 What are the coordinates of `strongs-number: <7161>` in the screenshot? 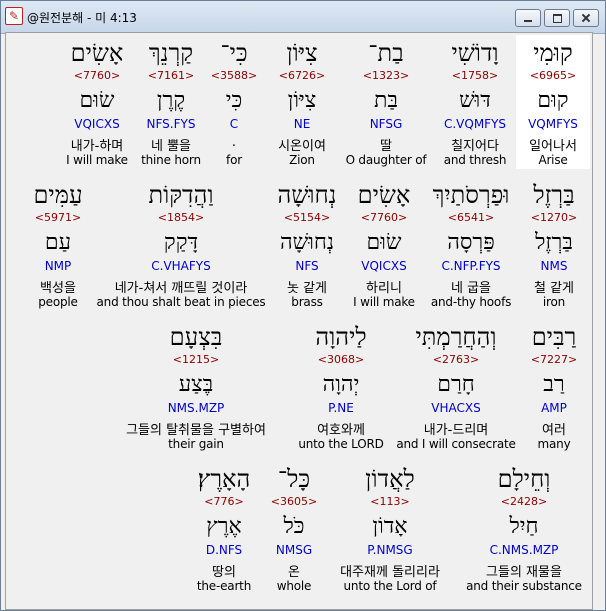 It's located at (171, 75).